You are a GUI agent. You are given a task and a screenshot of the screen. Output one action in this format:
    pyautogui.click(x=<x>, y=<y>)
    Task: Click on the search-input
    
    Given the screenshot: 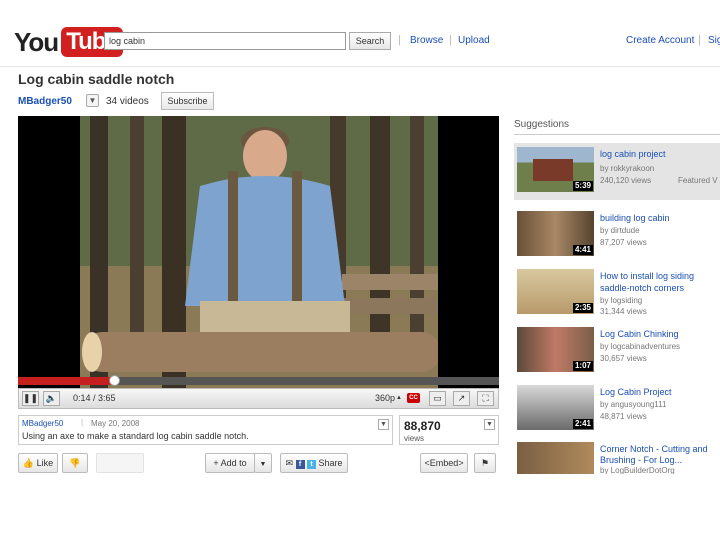 What is the action you would take?
    pyautogui.click(x=225, y=41)
    